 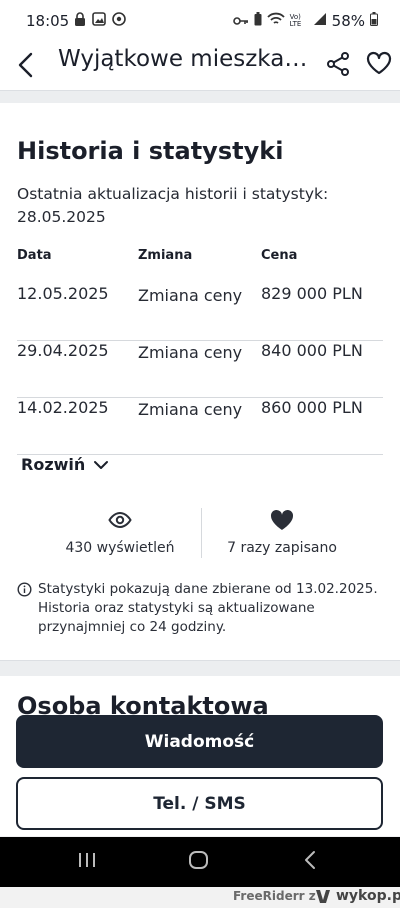 I want to click on message-button: Wiadomość, so click(x=199, y=741).